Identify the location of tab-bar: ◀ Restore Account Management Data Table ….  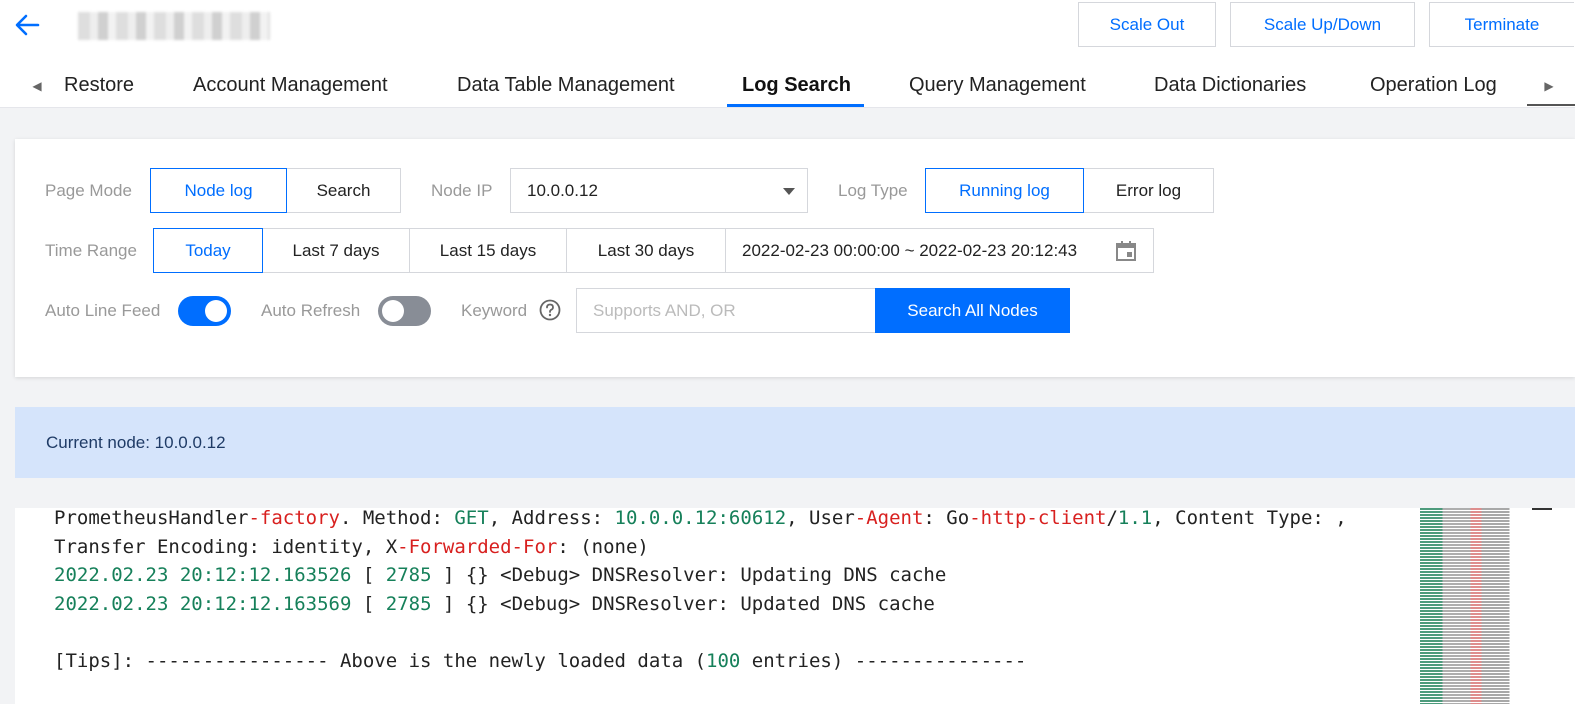
(787, 85).